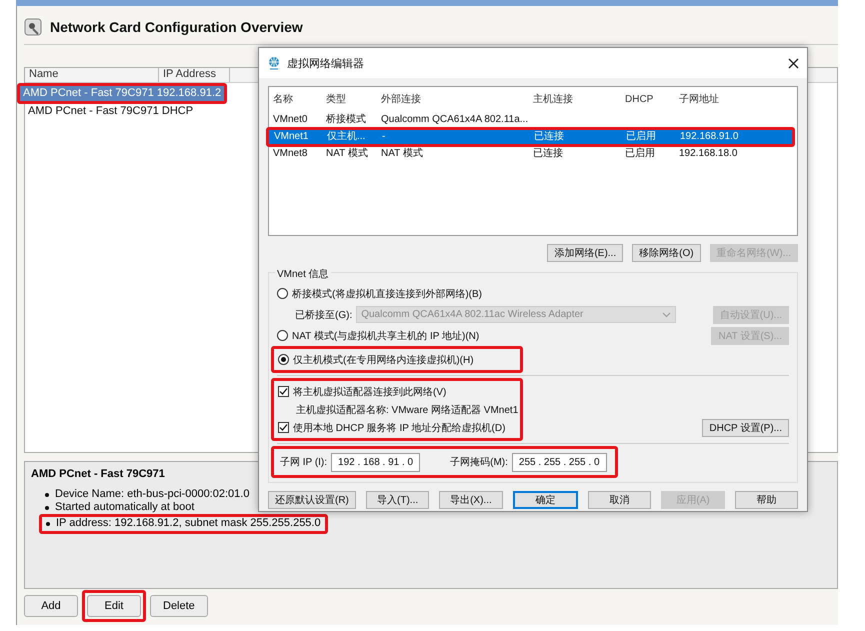 This screenshot has width=865, height=631. Describe the element at coordinates (766, 500) in the screenshot. I see `dialog-button: 帮助` at that location.